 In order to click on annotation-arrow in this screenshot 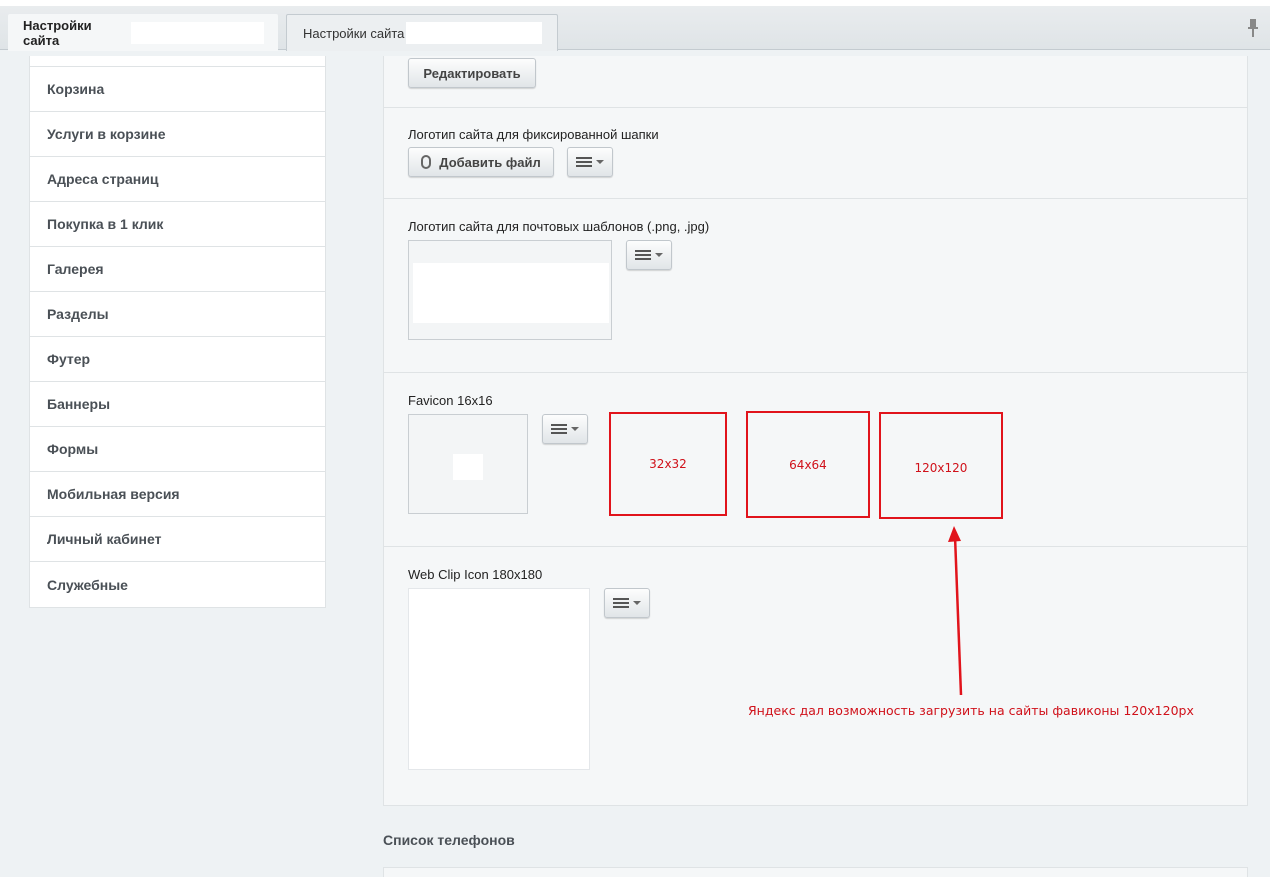, I will do `click(955, 611)`.